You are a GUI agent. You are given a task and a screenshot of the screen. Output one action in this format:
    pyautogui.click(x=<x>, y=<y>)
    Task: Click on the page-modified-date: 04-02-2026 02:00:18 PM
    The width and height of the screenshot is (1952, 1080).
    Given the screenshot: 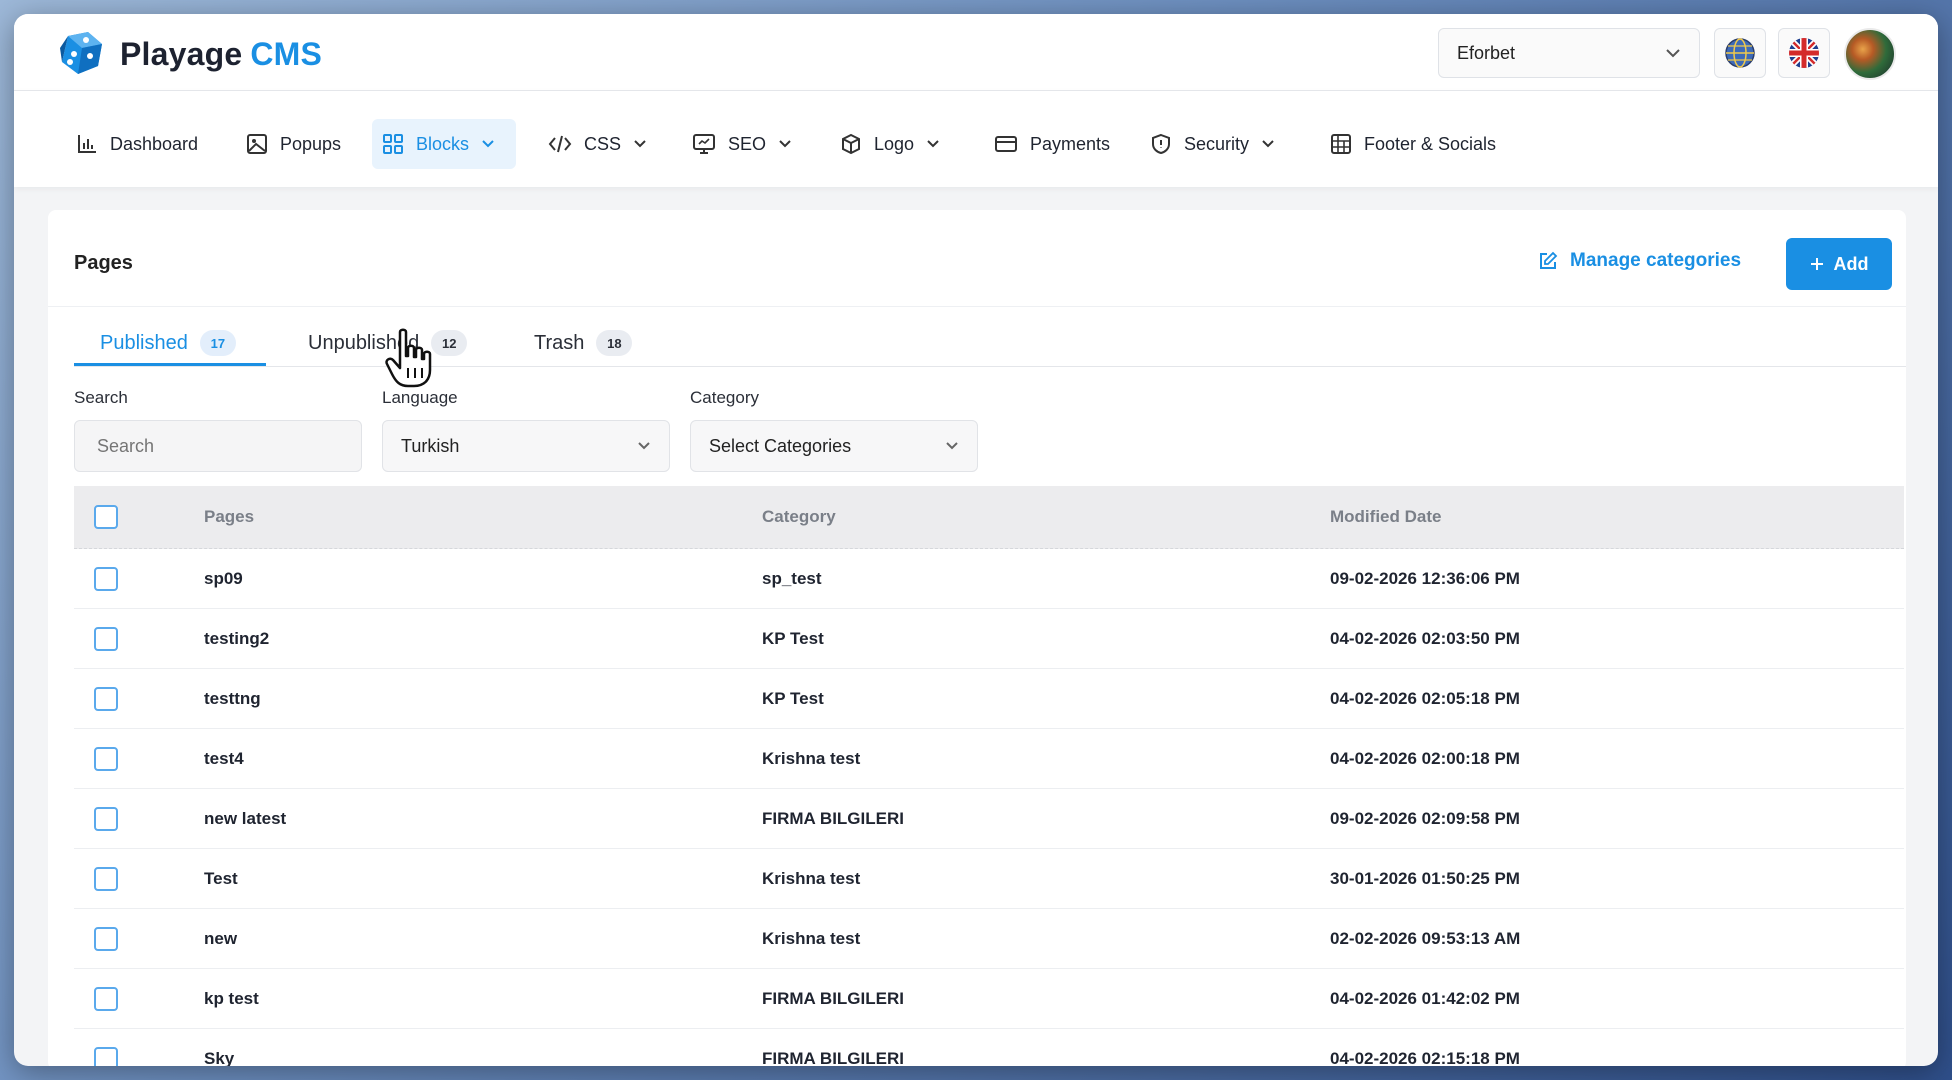 What is the action you would take?
    pyautogui.click(x=1425, y=758)
    